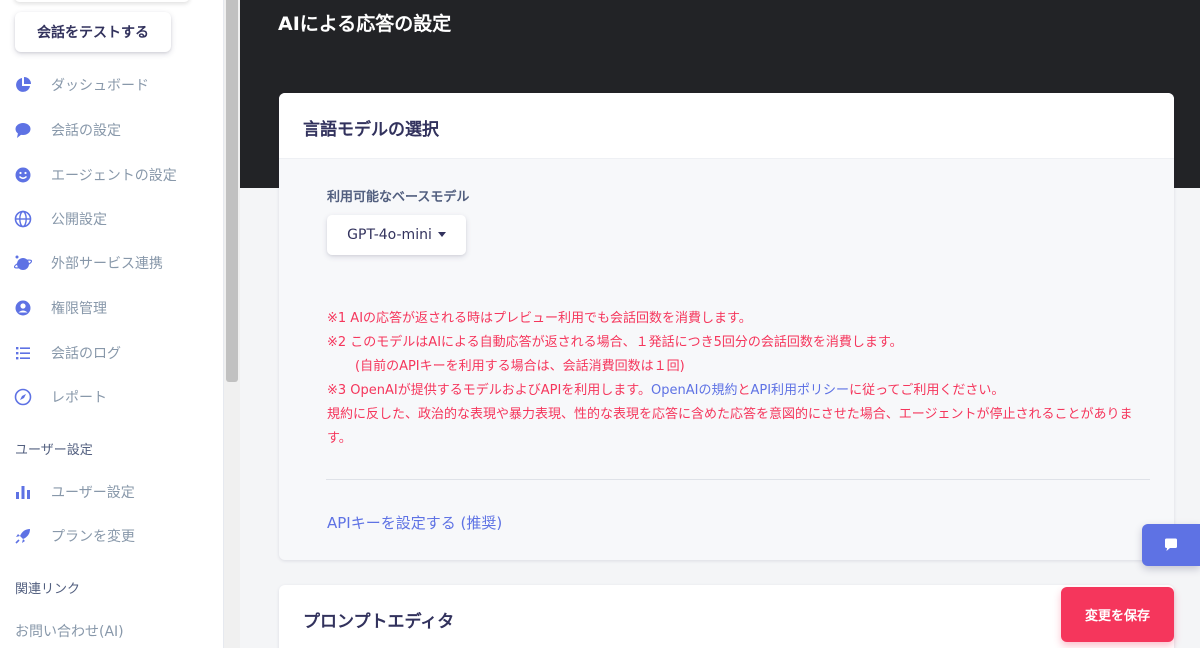 Image resolution: width=1200 pixels, height=648 pixels. Describe the element at coordinates (23, 308) in the screenshot. I see `user-circle-icon` at that location.